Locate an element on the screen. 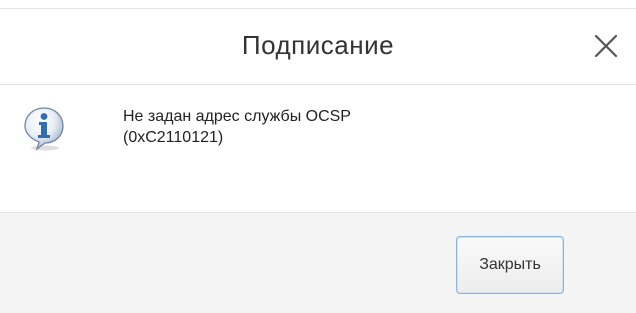 The height and width of the screenshot is (313, 636). close-icon is located at coordinates (606, 46).